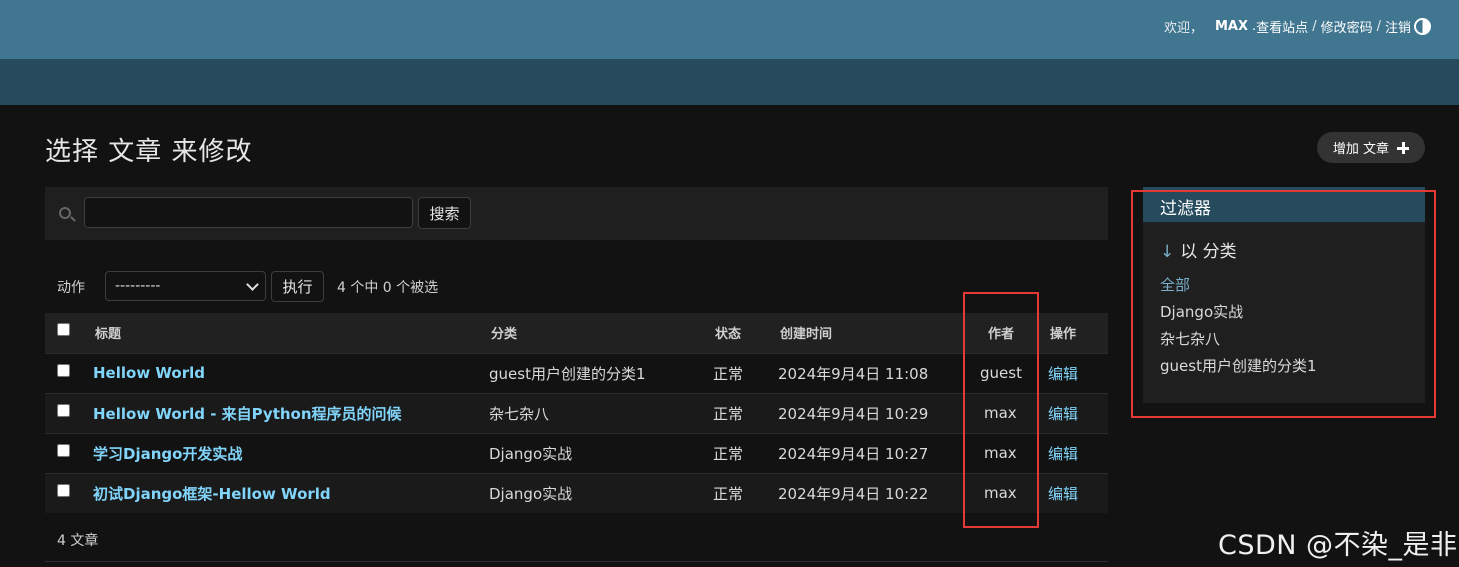 This screenshot has width=1459, height=567. What do you see at coordinates (138, 286) in the screenshot?
I see `action-select-value: ---------` at bounding box center [138, 286].